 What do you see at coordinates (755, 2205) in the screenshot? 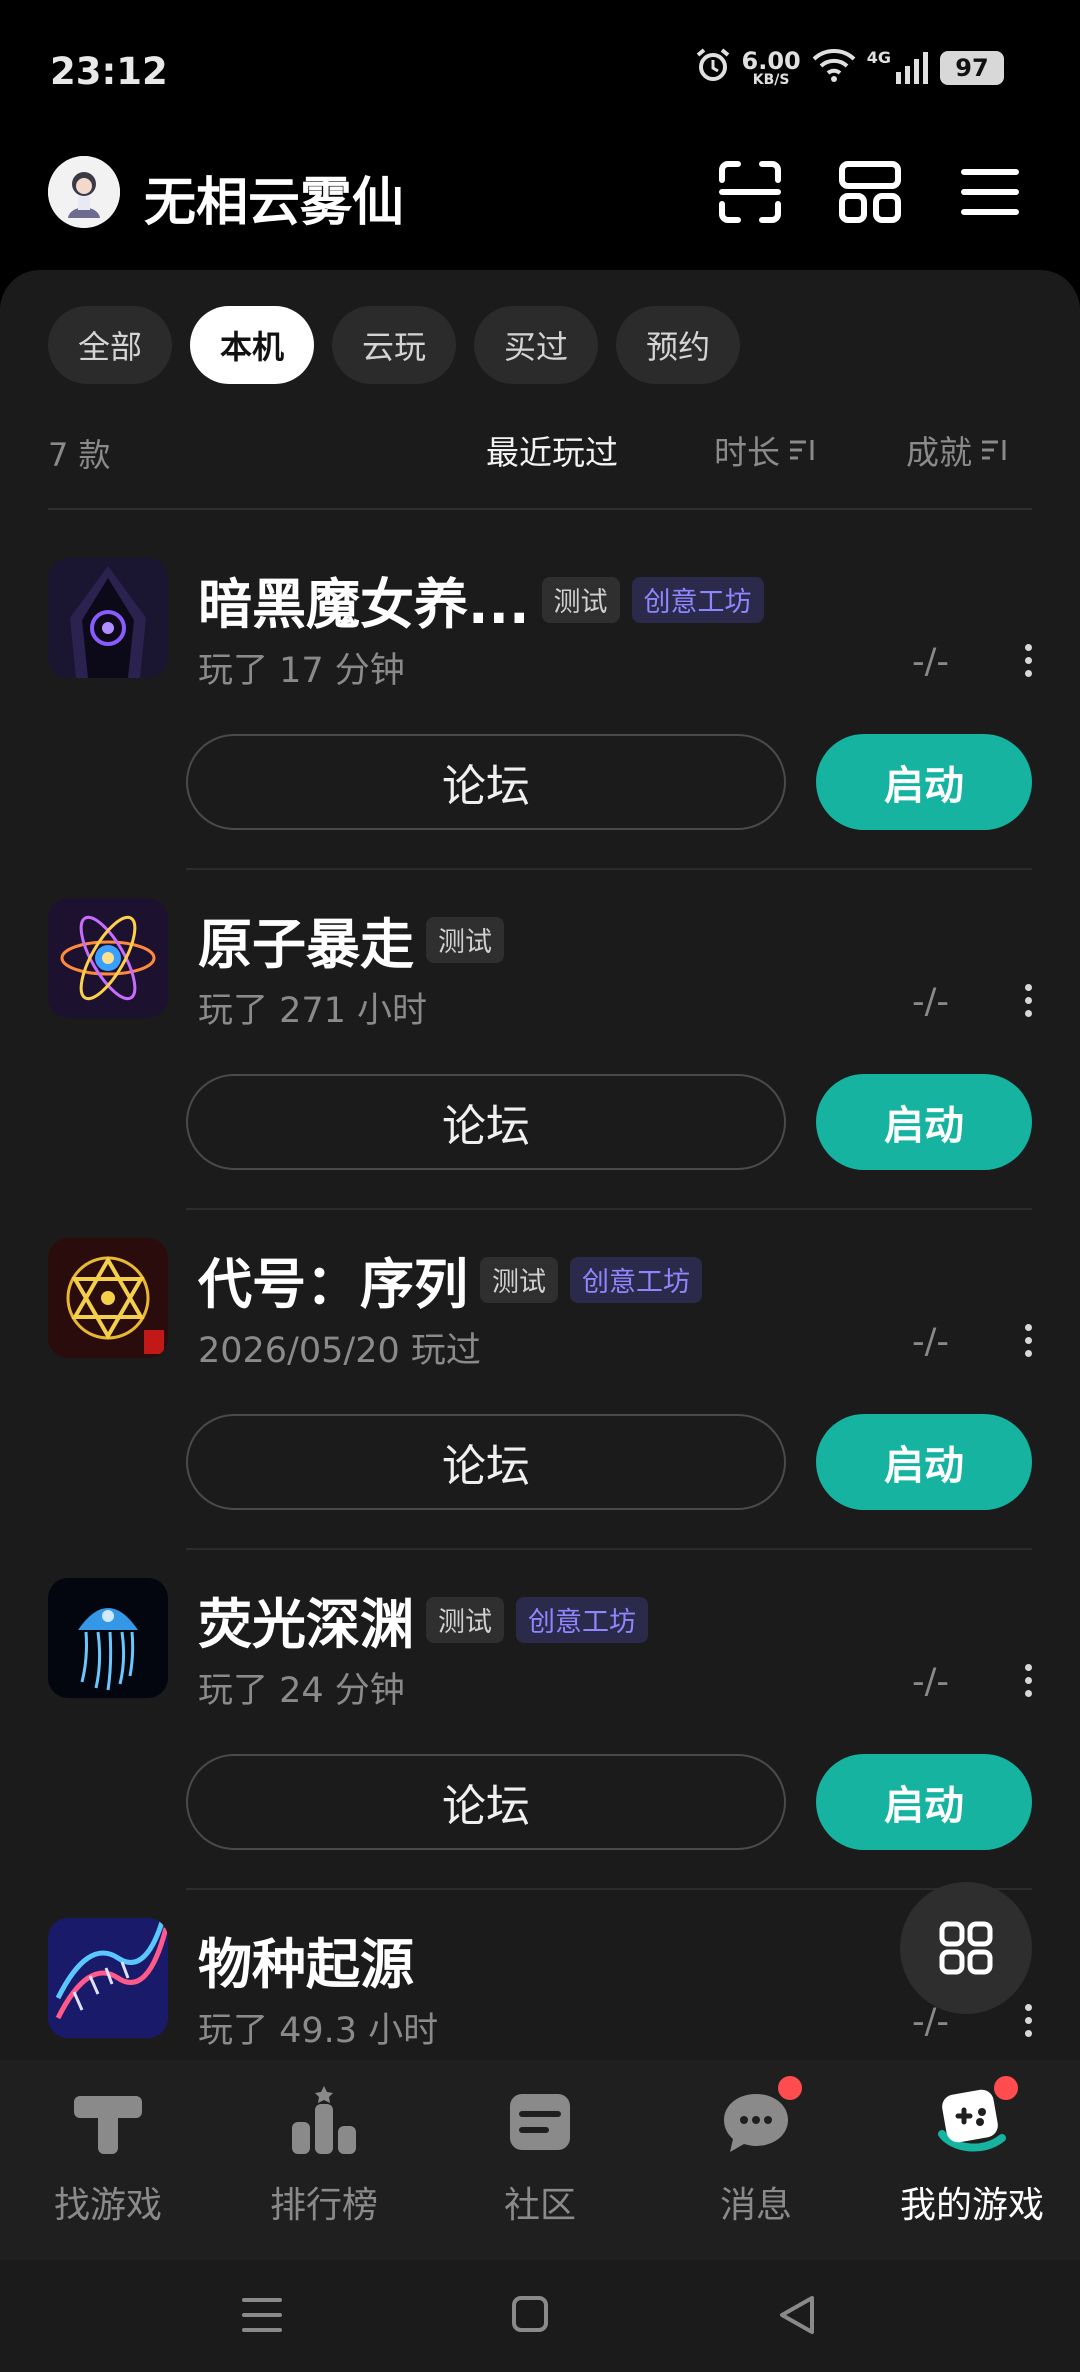
I see `nav-label: 消息` at bounding box center [755, 2205].